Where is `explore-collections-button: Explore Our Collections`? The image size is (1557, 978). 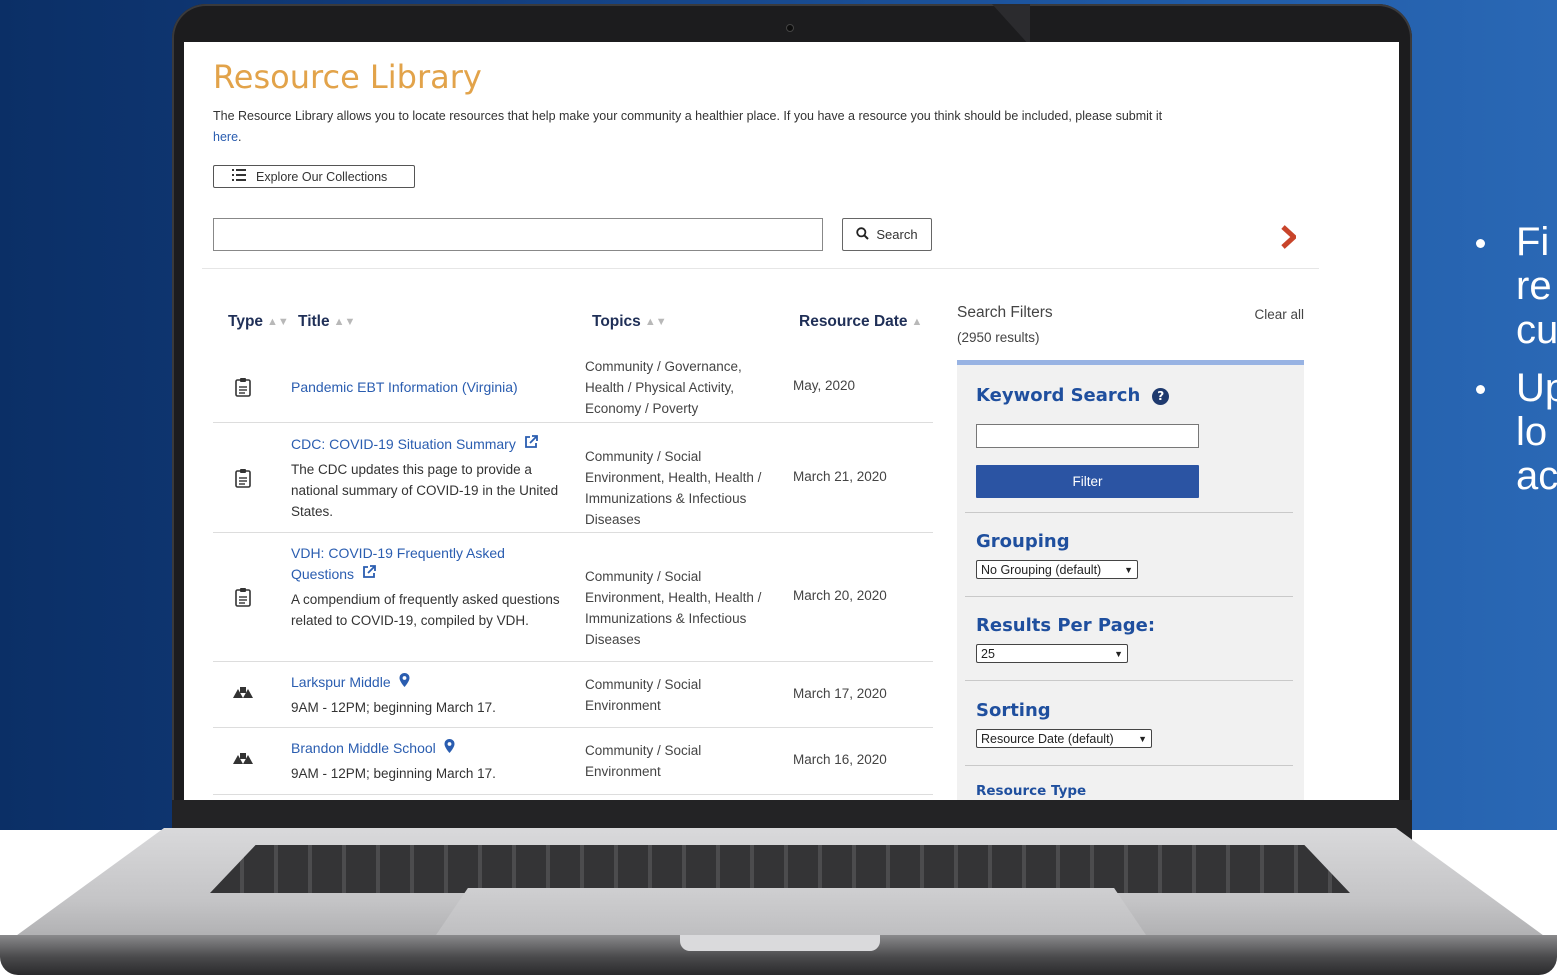
explore-collections-button: Explore Our Collections is located at coordinates (314, 176).